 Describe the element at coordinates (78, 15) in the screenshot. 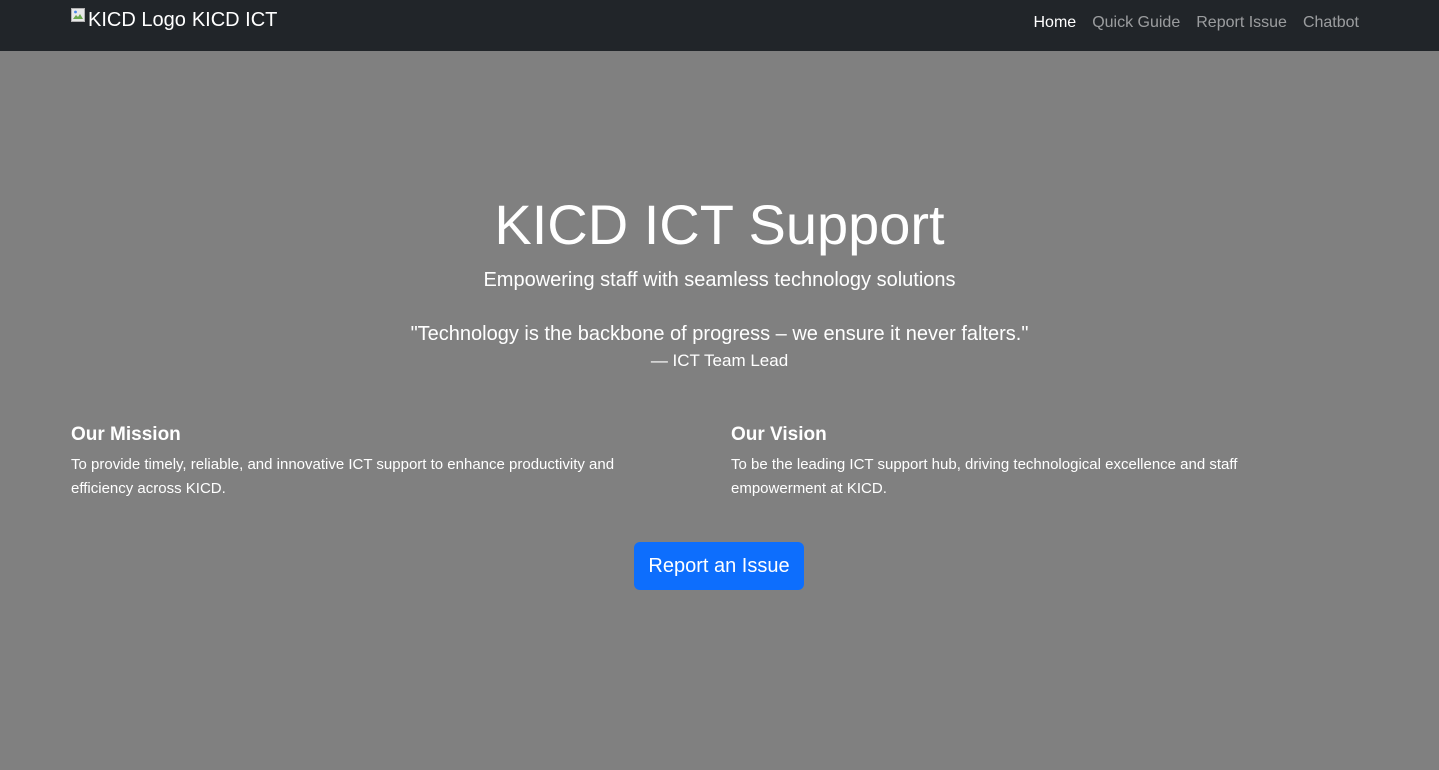

I see `broken-image-icon` at that location.